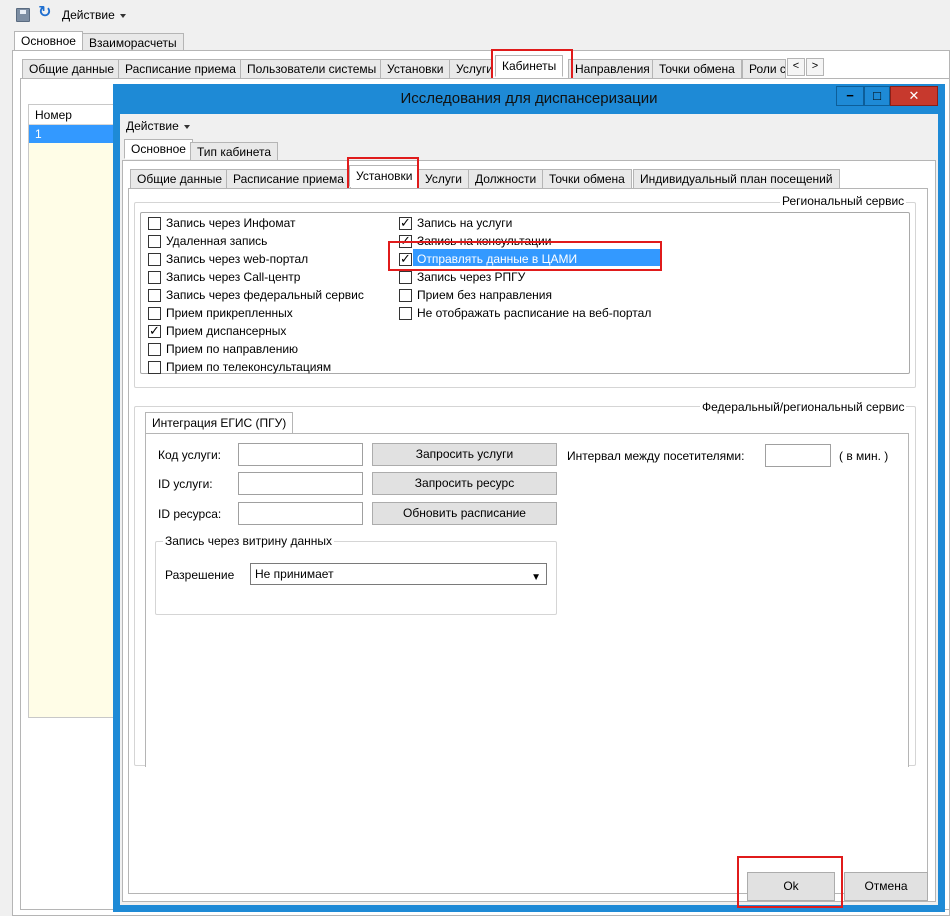  Describe the element at coordinates (249, 367) in the screenshot. I see `left-check-label-8: Прием по телеконсультациям` at that location.